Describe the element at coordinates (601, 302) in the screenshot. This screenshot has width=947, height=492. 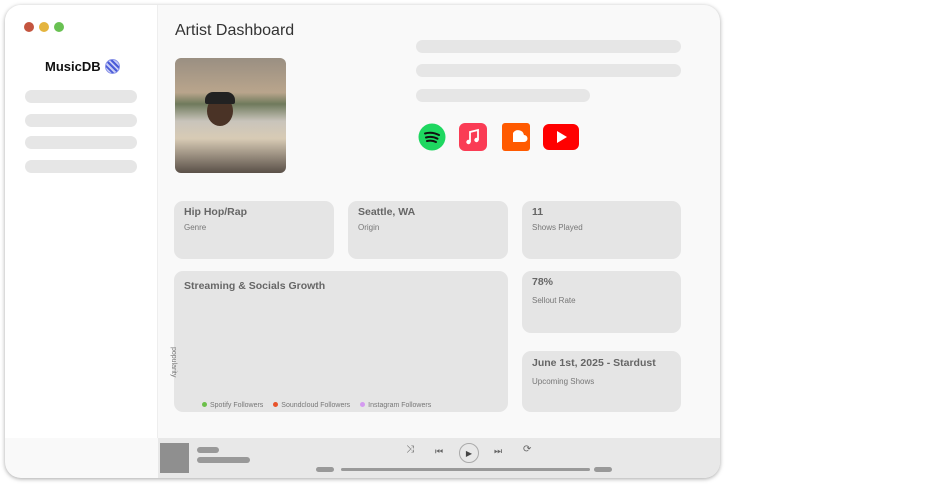
I see `sellout-card: 78% Sellout Rate` at that location.